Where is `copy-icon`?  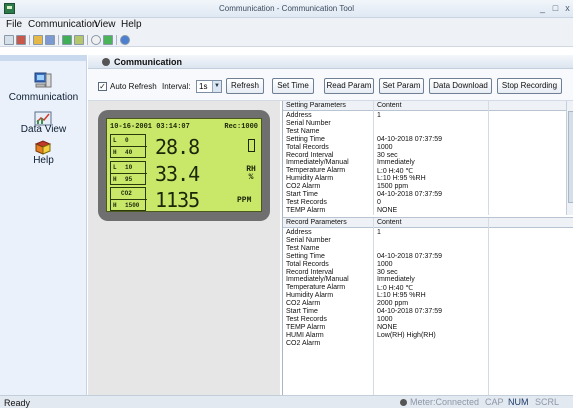
copy-icon is located at coordinates (79, 40).